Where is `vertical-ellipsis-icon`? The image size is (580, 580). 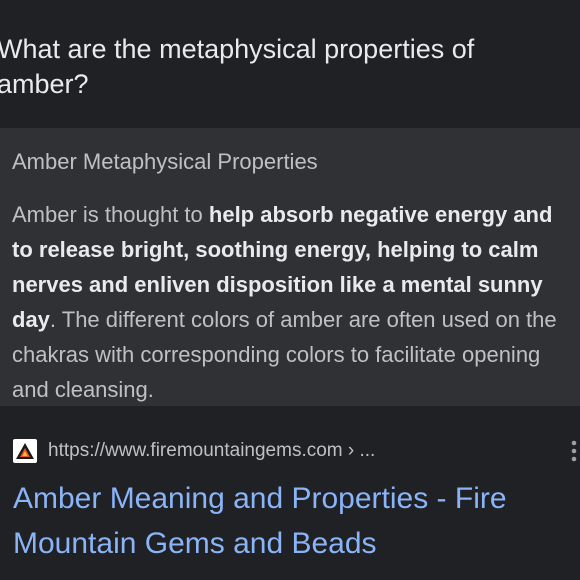 vertical-ellipsis-icon is located at coordinates (574, 451).